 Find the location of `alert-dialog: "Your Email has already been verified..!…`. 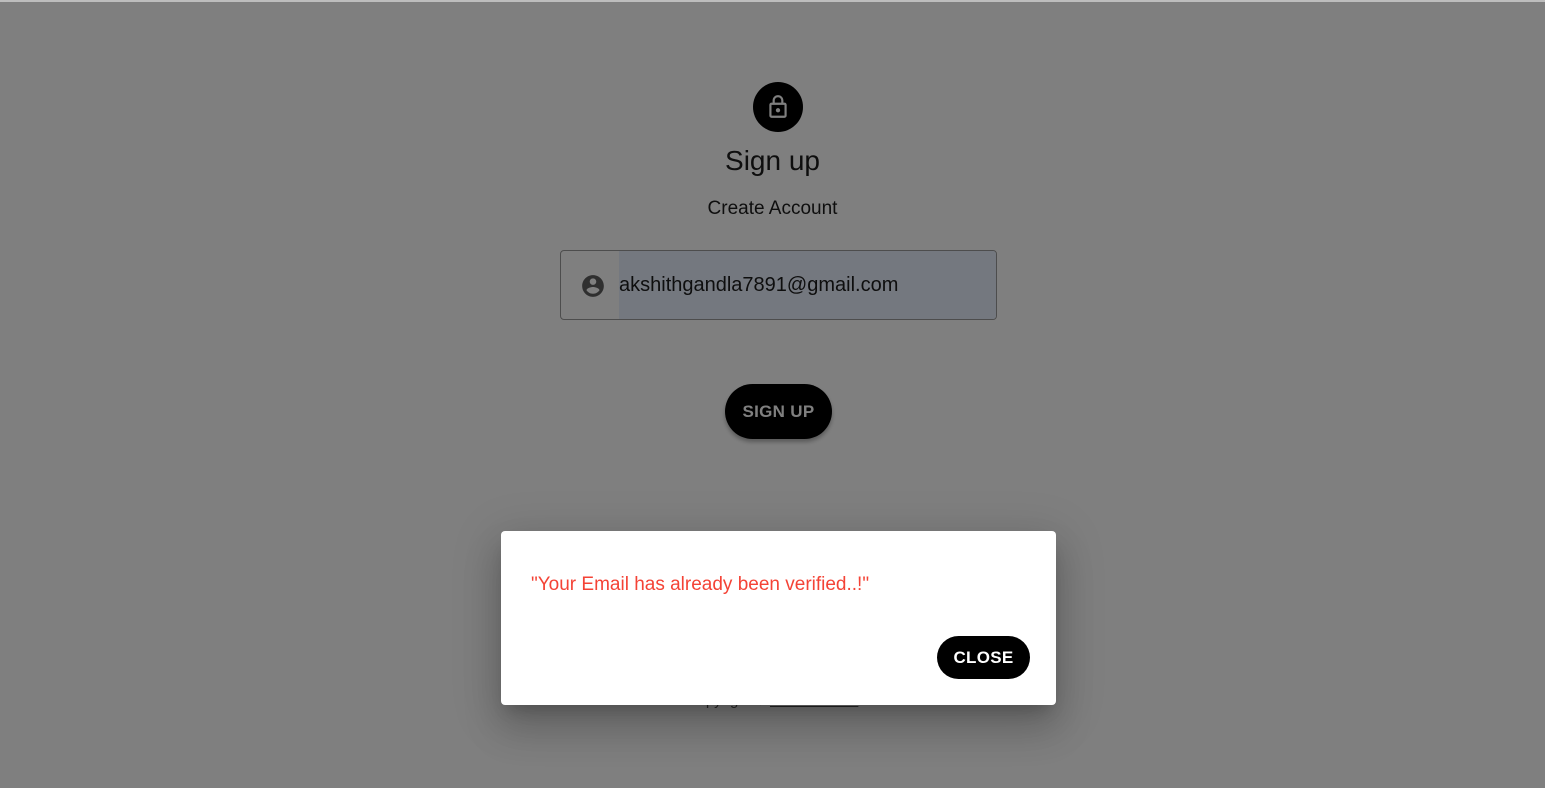

alert-dialog: "Your Email has already been verified..!… is located at coordinates (778, 618).